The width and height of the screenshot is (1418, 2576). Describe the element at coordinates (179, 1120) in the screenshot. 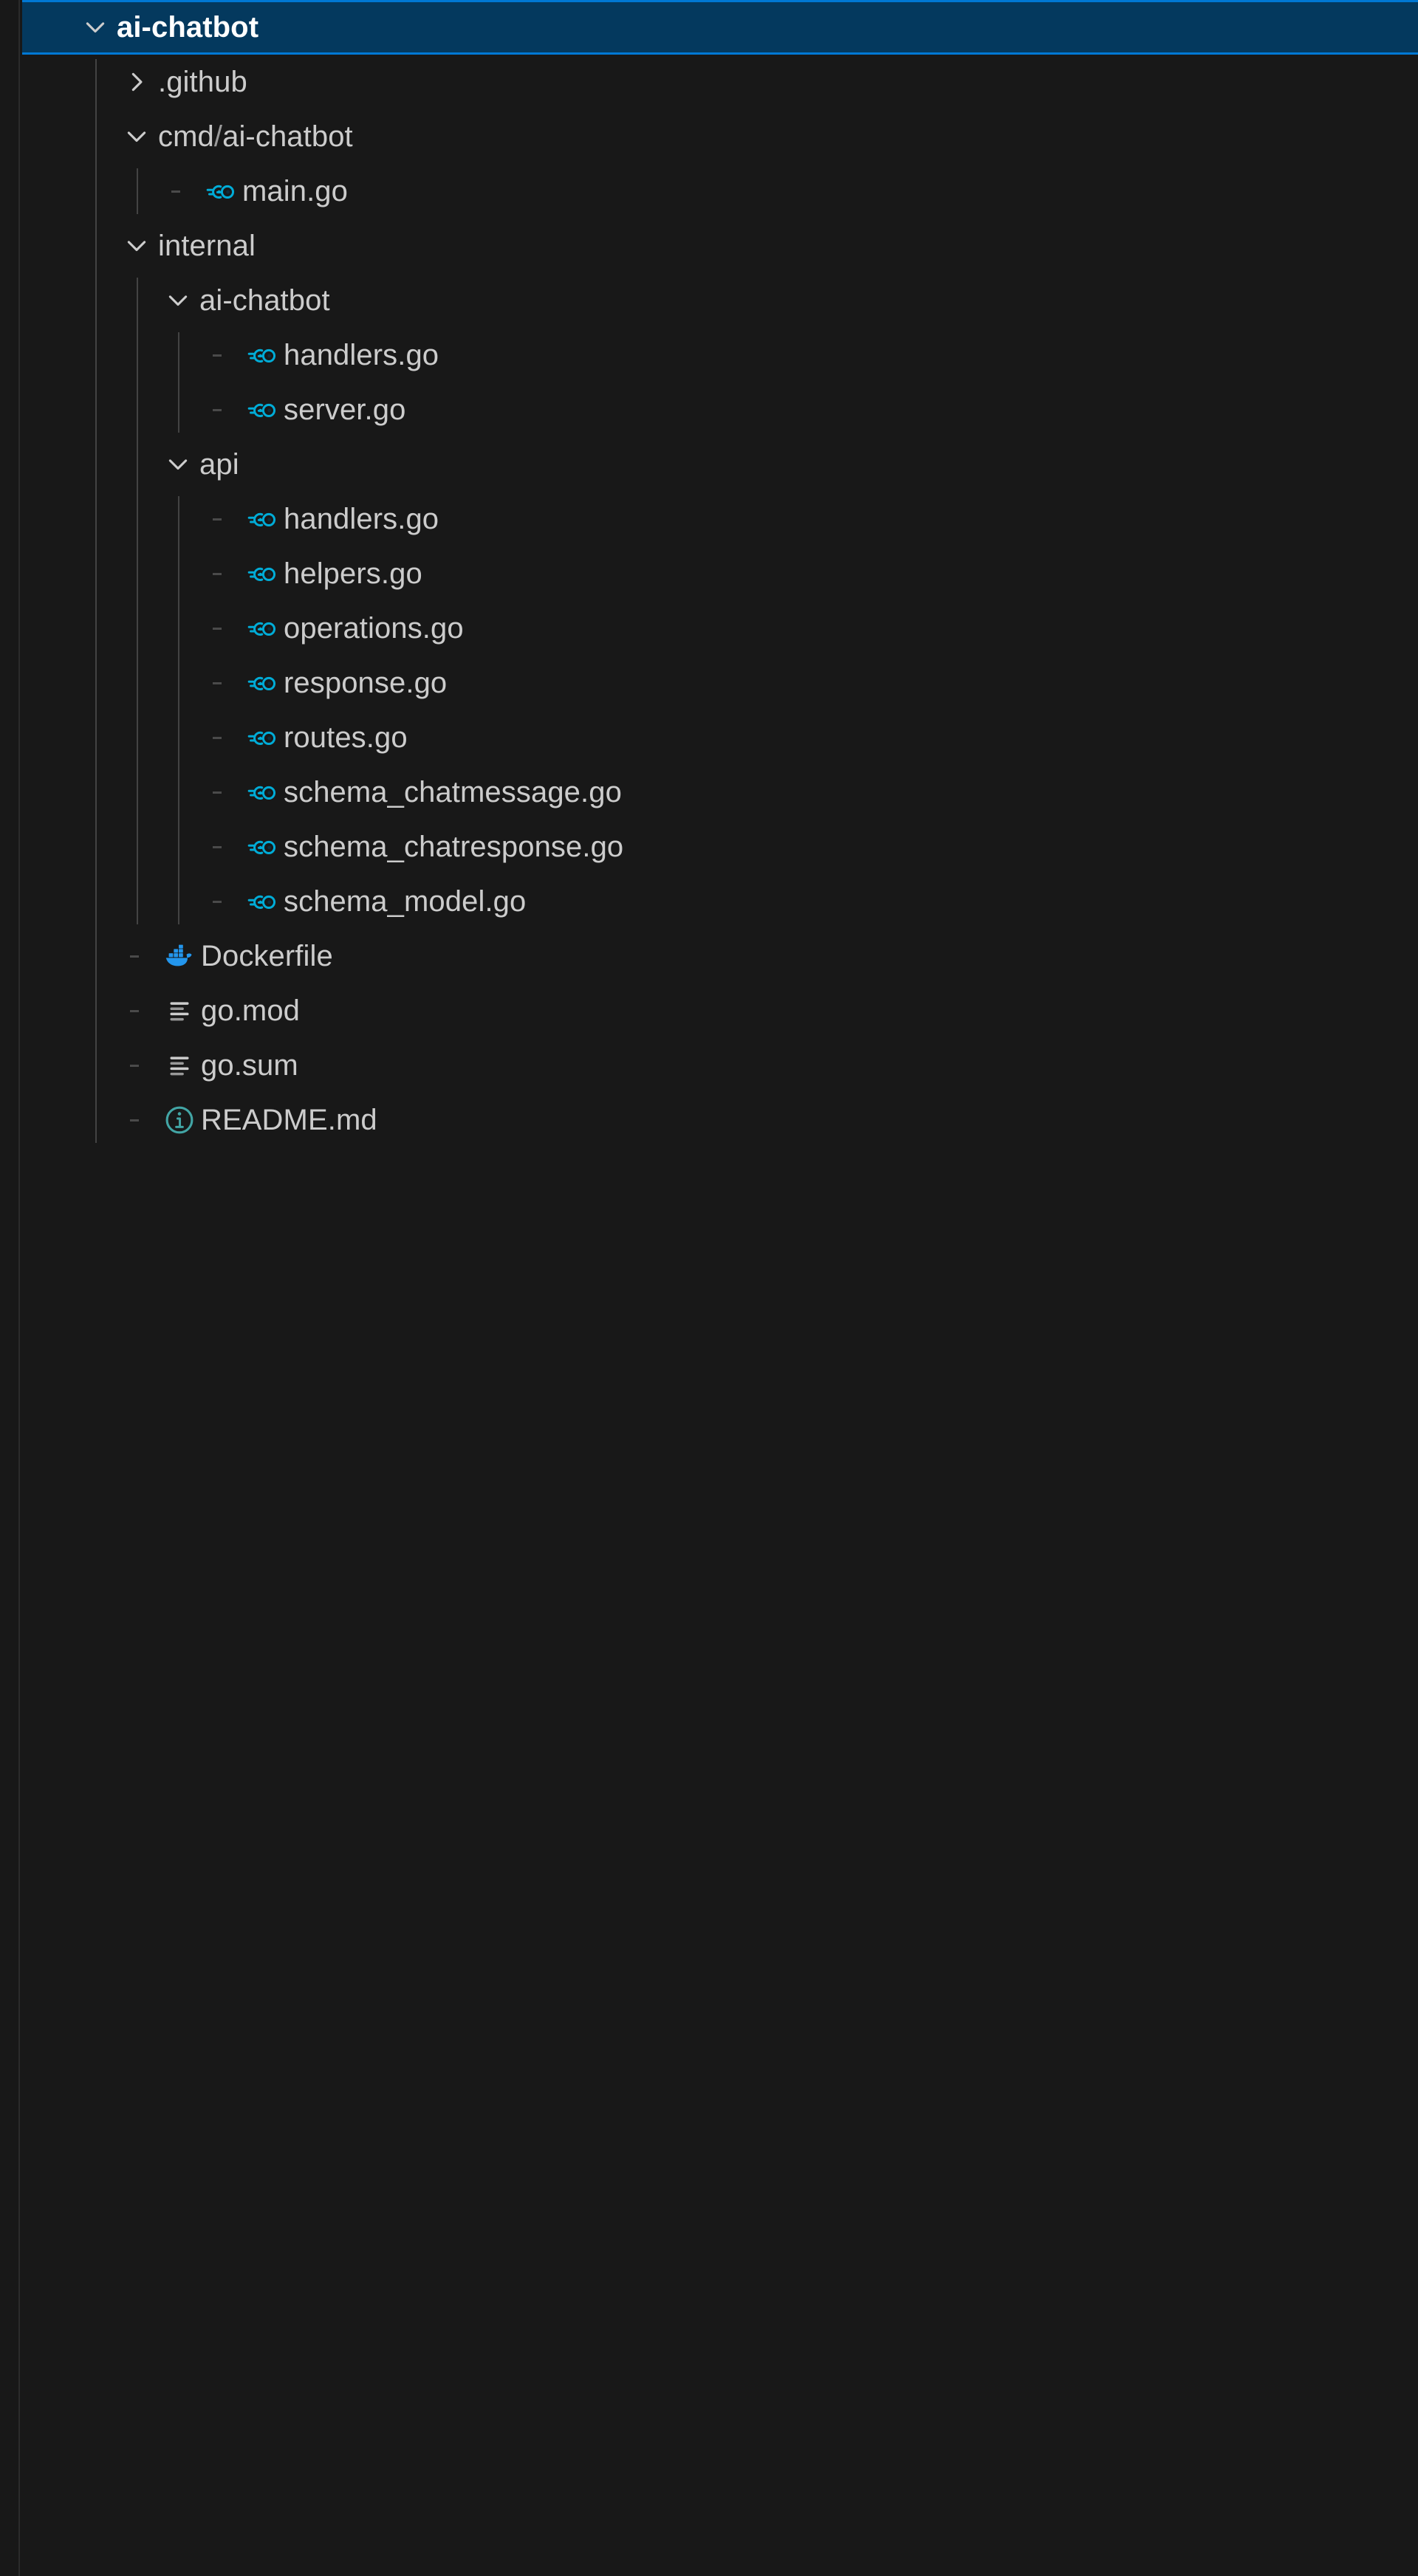

I see `info-icon` at that location.